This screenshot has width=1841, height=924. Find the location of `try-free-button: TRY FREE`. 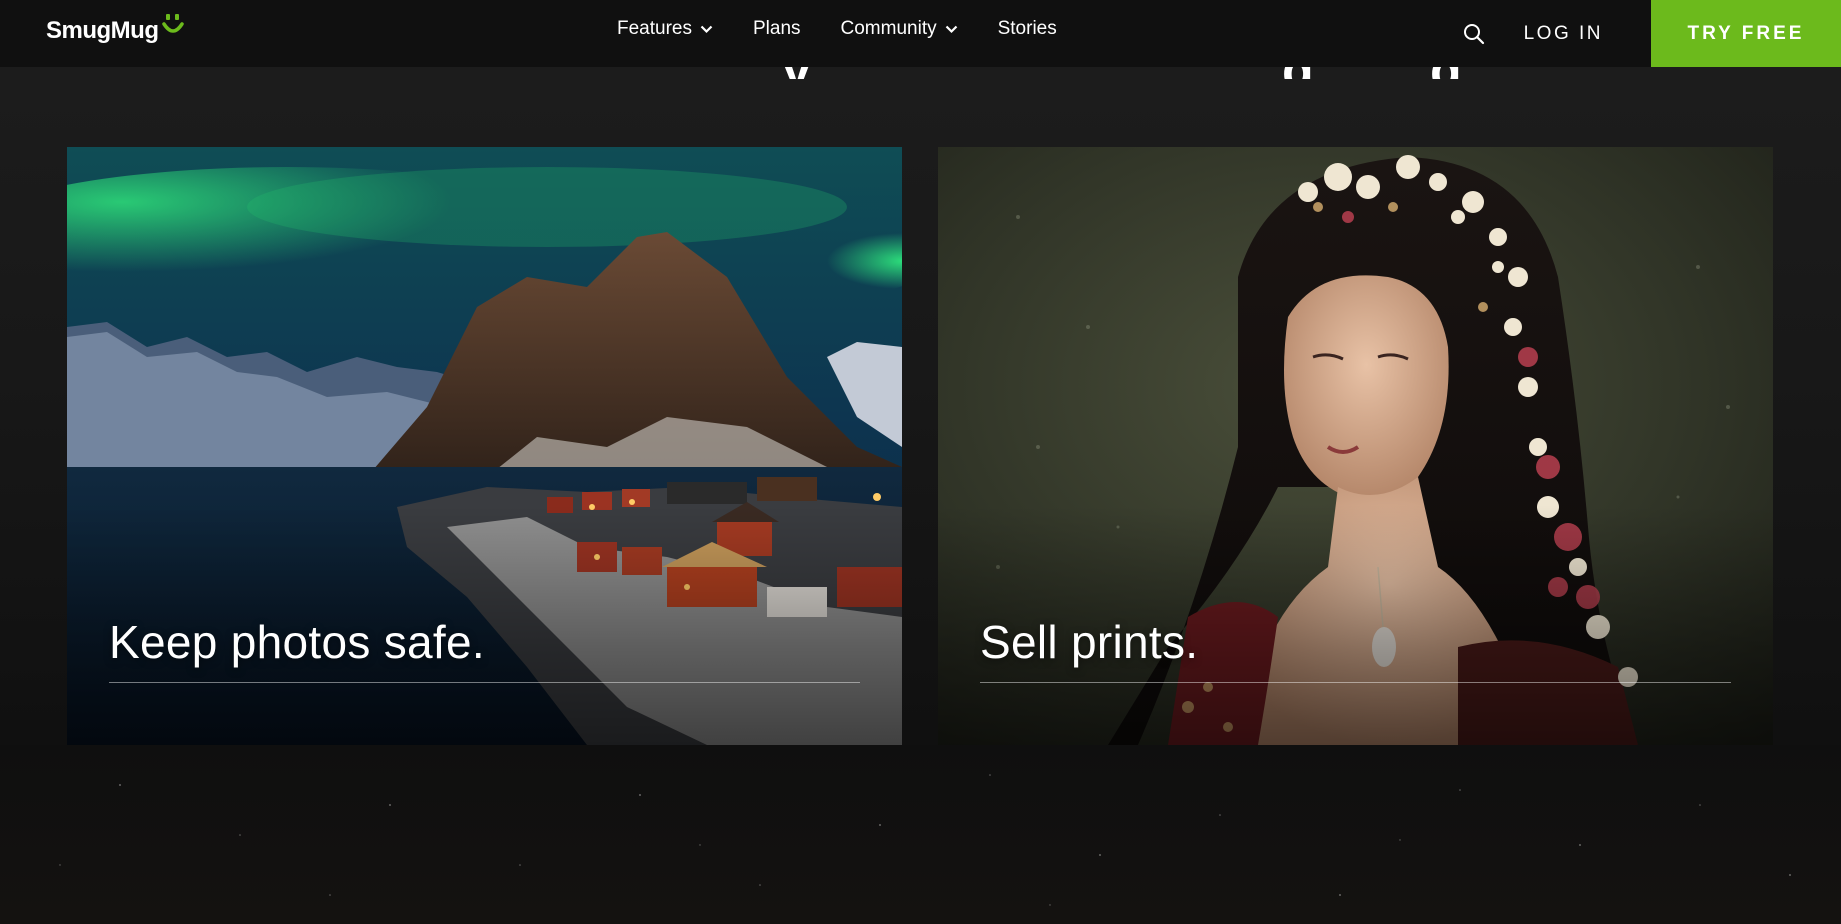

try-free-button: TRY FREE is located at coordinates (1746, 33).